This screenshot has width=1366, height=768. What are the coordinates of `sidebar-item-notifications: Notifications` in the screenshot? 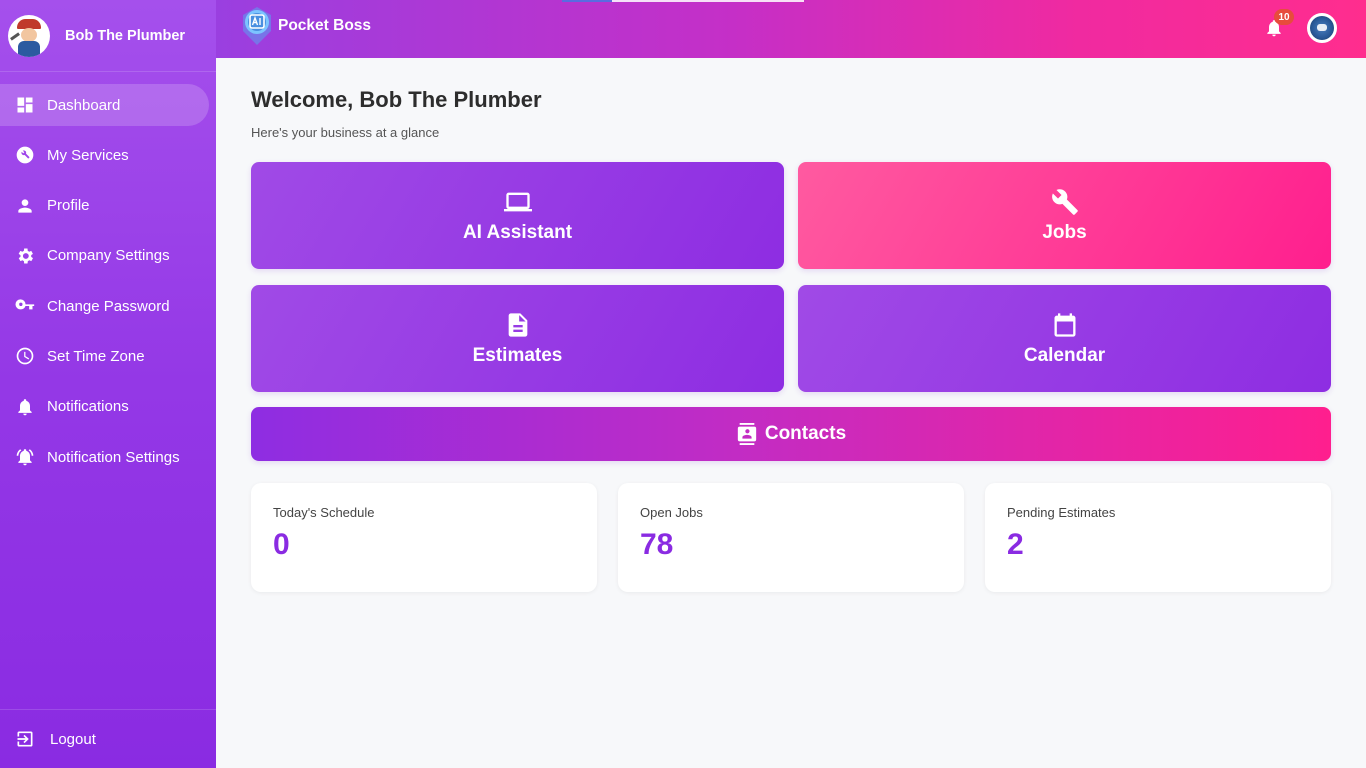 It's located at (104, 407).